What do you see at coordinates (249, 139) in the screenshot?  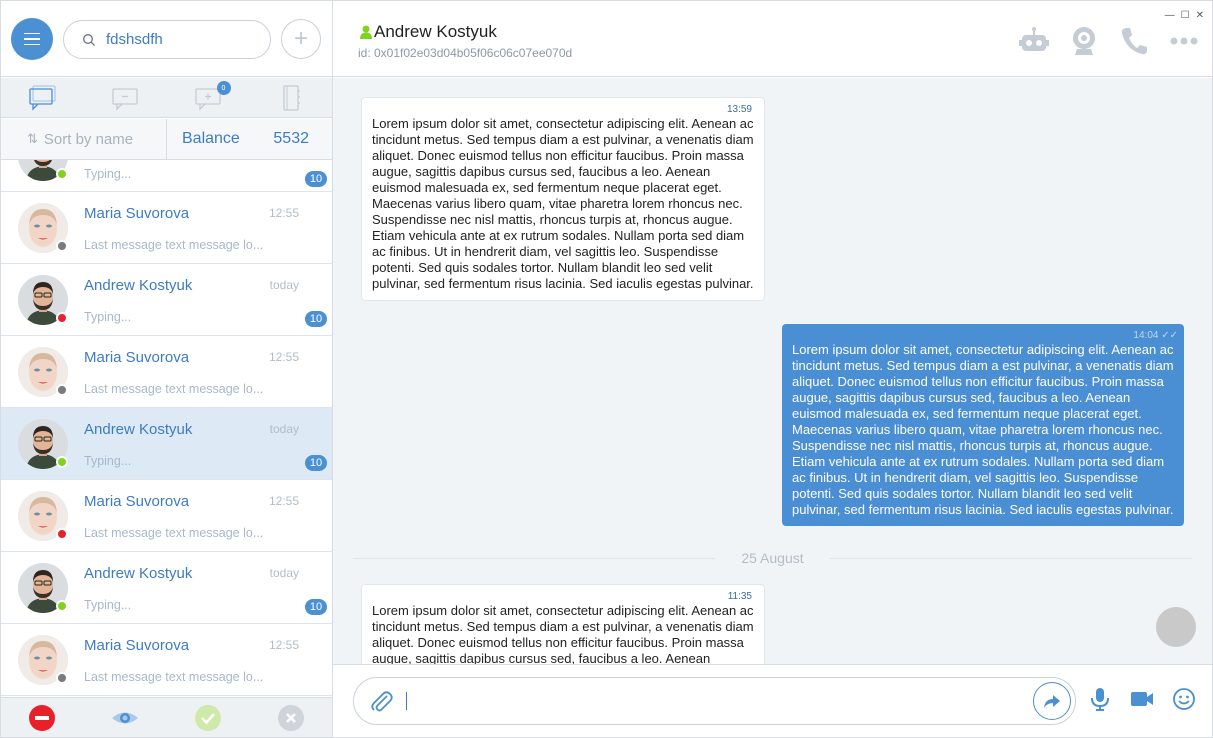 I see `balance: Balance 5532` at bounding box center [249, 139].